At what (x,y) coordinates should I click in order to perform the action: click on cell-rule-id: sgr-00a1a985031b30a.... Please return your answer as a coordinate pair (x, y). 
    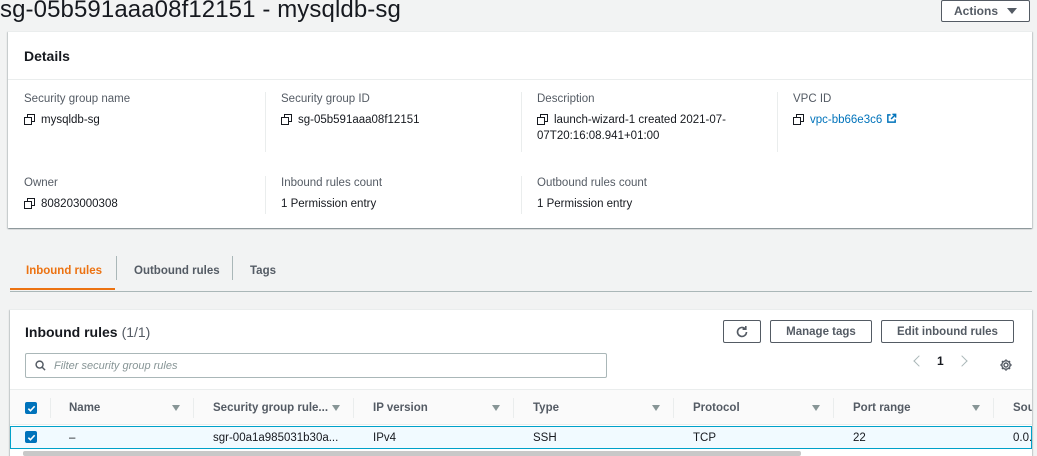
    Looking at the image, I should click on (276, 437).